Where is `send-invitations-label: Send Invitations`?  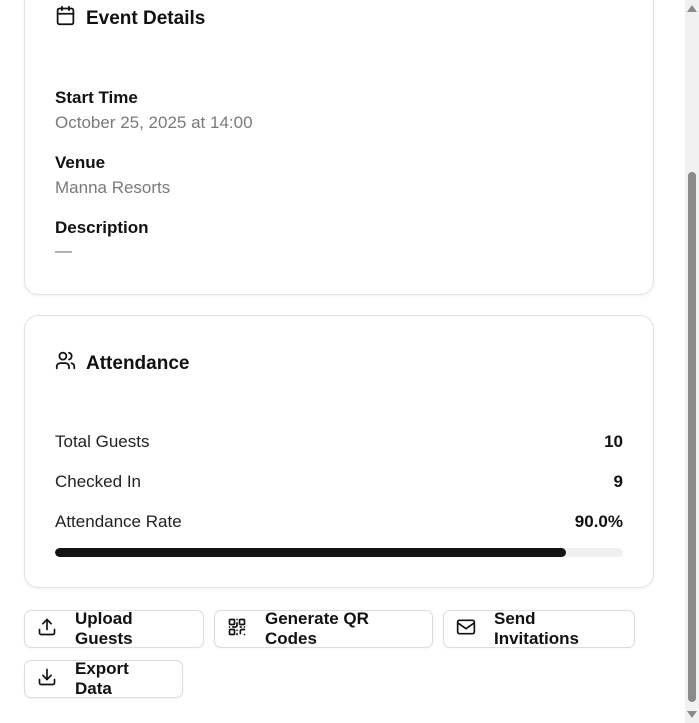
send-invitations-label: Send Invitations is located at coordinates (537, 628).